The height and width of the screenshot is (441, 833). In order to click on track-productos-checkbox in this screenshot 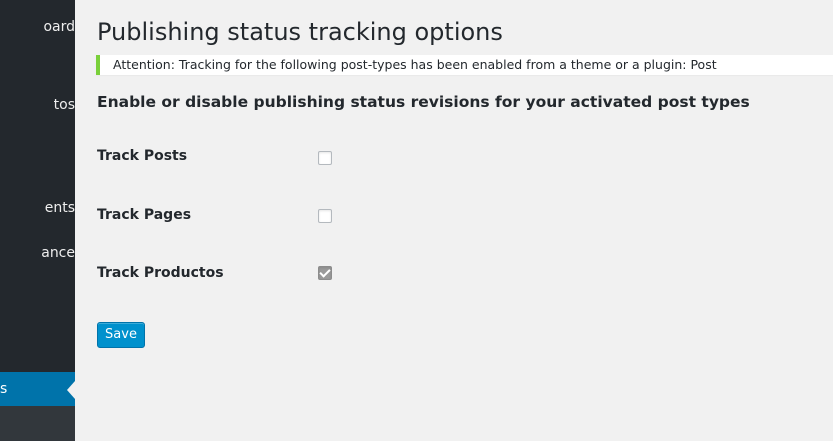, I will do `click(325, 273)`.